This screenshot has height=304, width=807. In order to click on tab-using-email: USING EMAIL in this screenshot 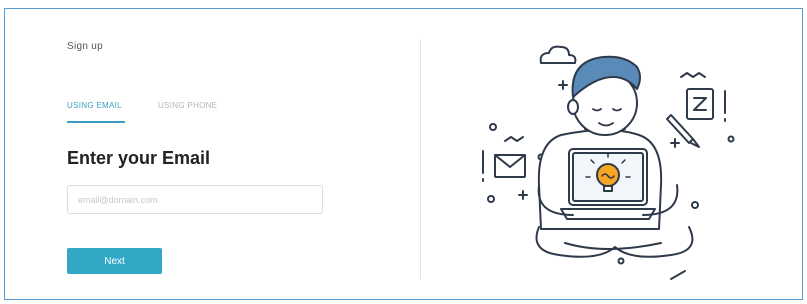, I will do `click(94, 105)`.